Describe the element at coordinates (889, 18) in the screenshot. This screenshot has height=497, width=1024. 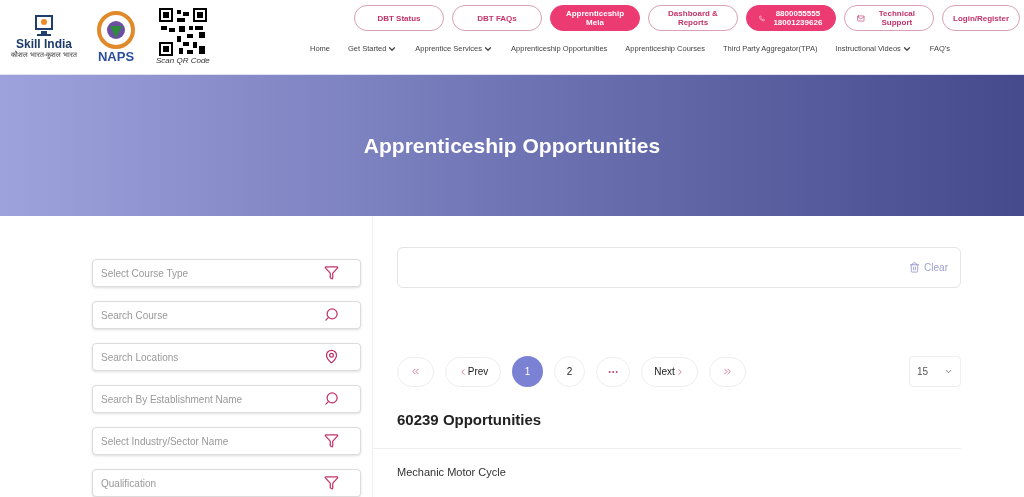
I see `header-button: Technical Support` at that location.